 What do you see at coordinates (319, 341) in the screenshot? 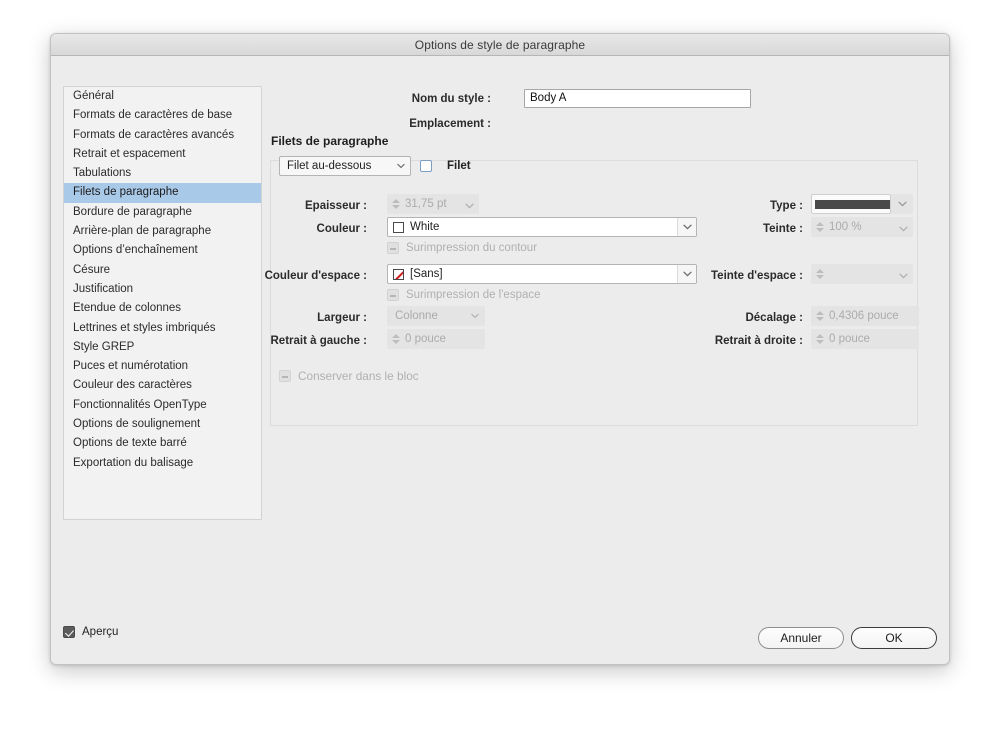
I see `left-indent-label: Retrait à gauche :` at bounding box center [319, 341].